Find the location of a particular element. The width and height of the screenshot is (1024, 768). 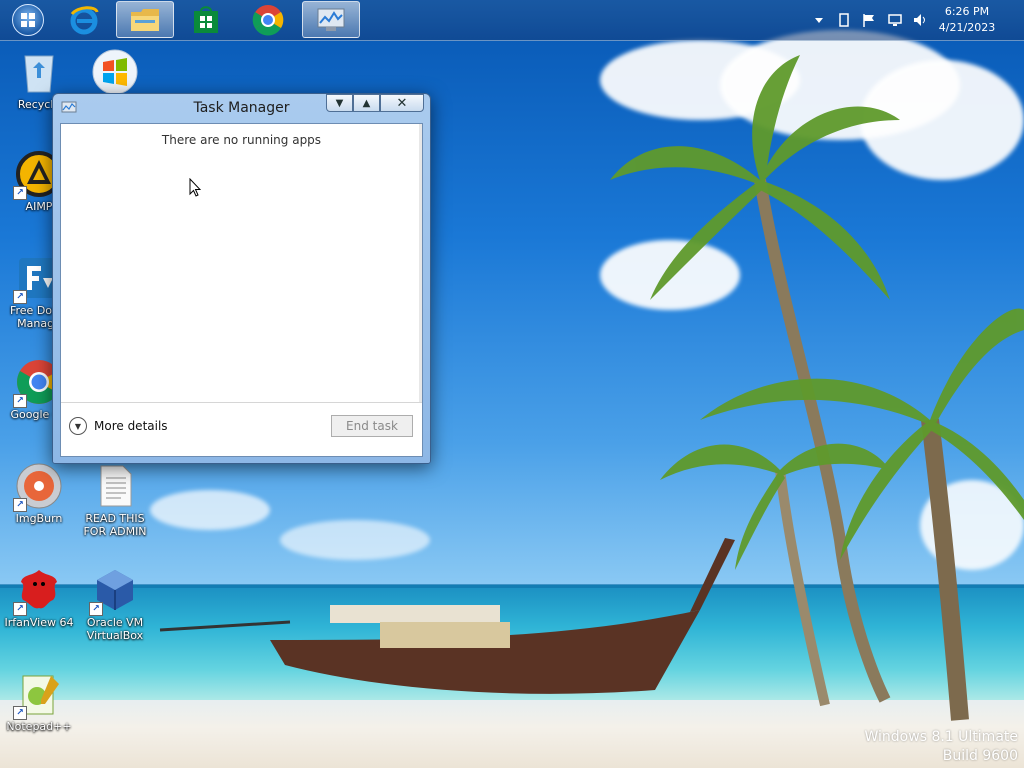

minimize-button: ▼ is located at coordinates (339, 103).